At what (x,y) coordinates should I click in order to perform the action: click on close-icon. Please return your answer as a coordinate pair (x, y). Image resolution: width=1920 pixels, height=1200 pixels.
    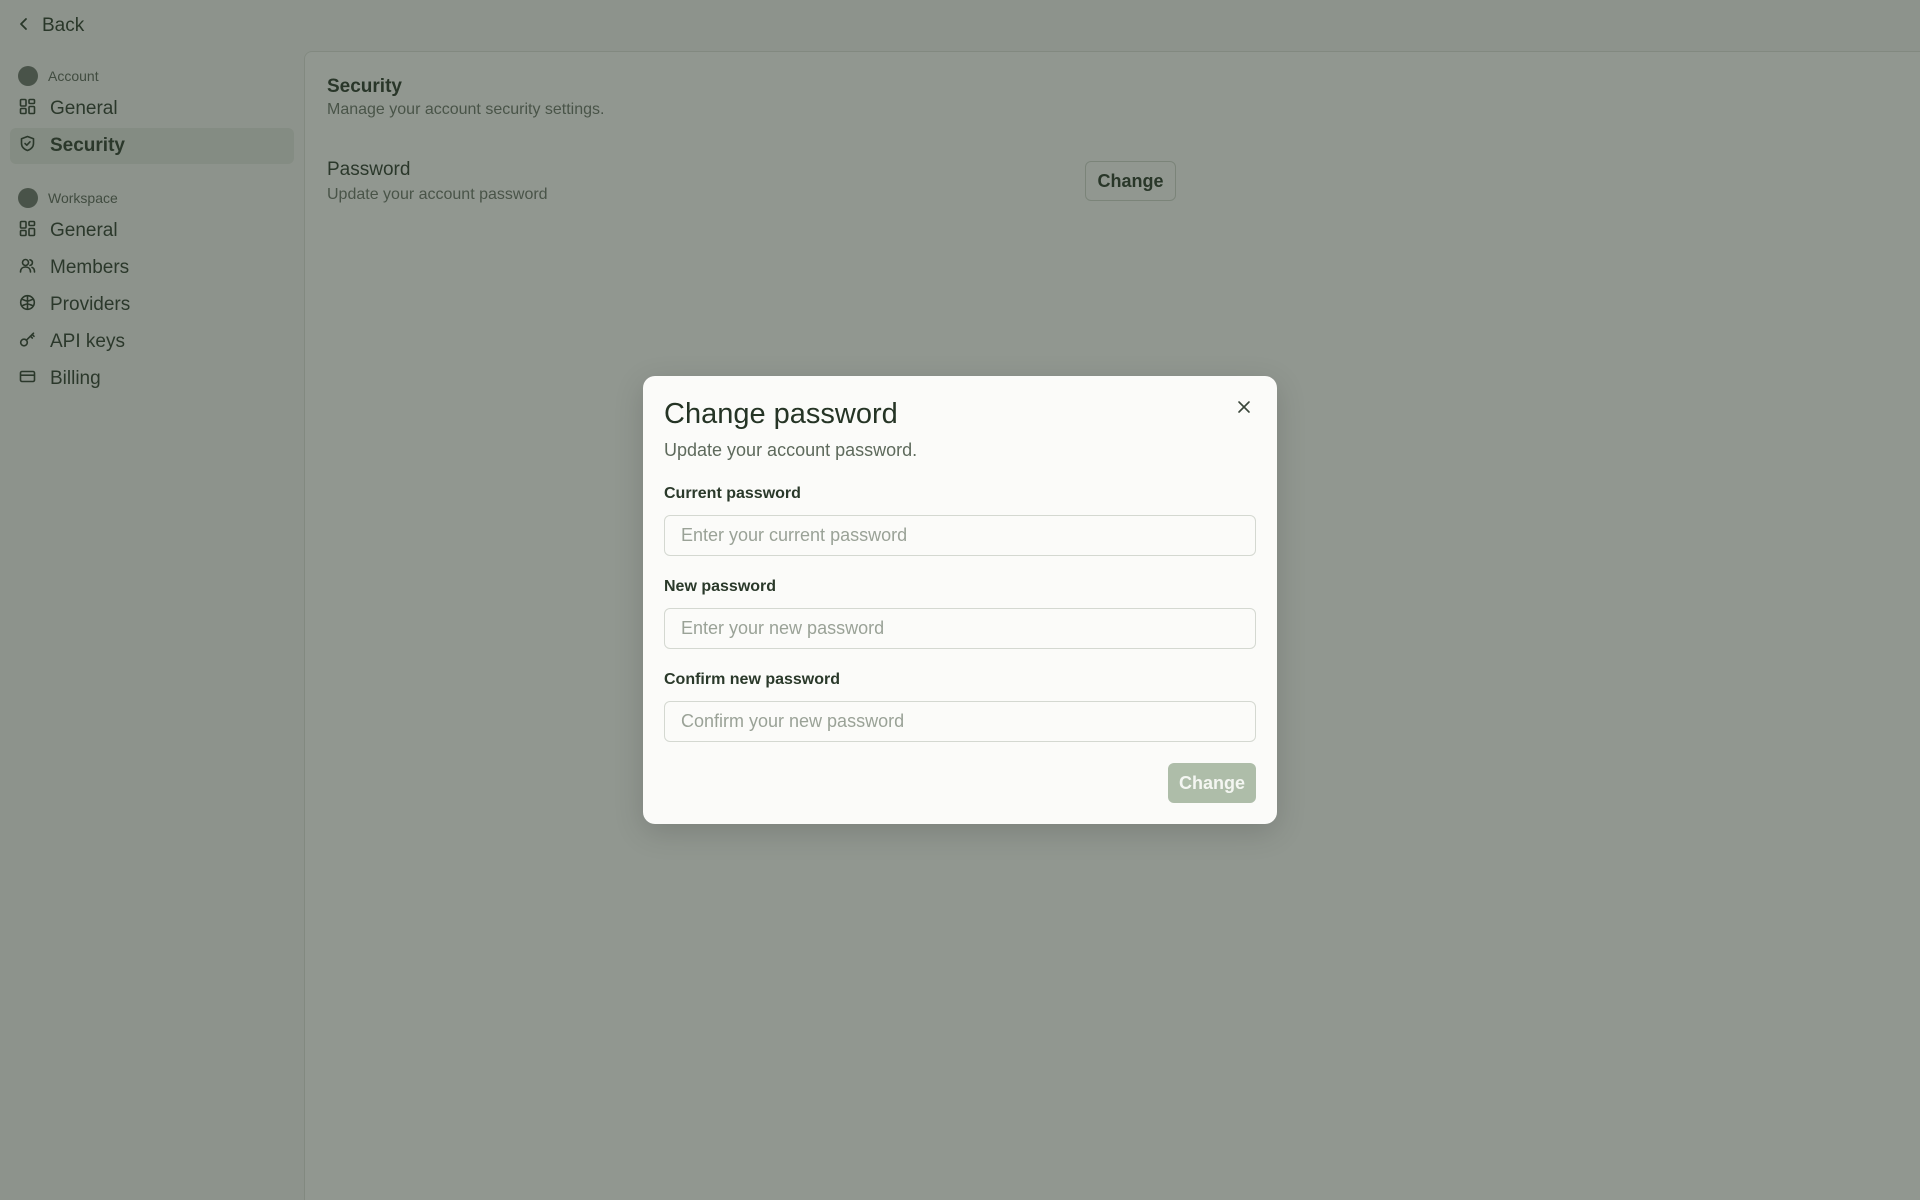
    Looking at the image, I should click on (1244, 409).